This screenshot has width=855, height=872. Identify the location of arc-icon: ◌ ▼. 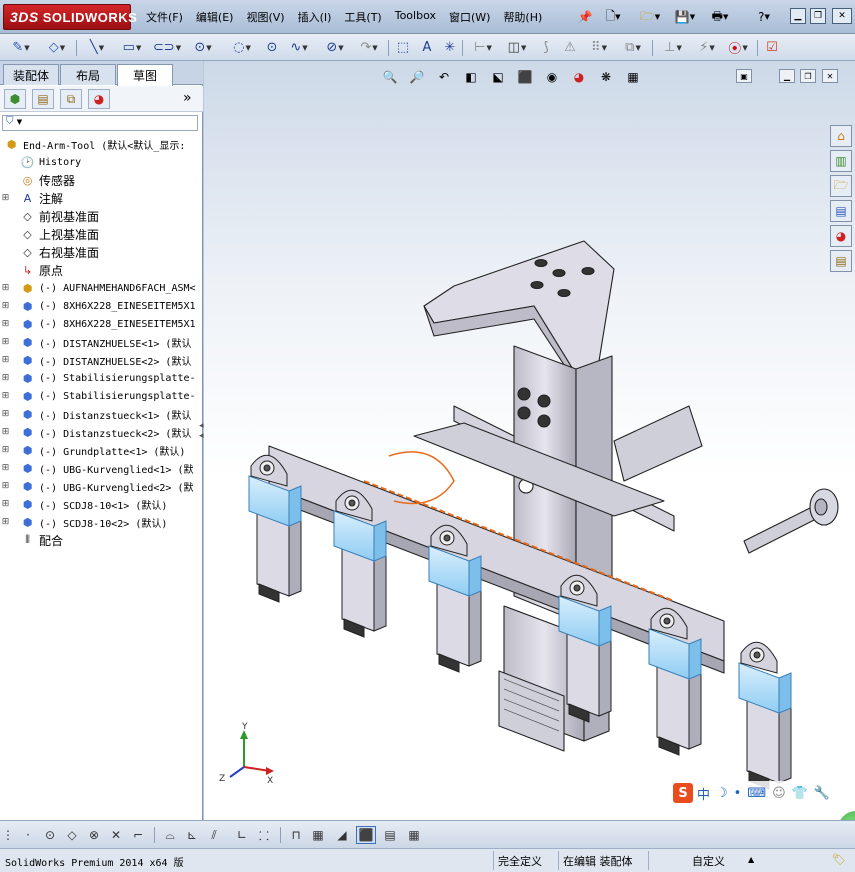
(242, 47).